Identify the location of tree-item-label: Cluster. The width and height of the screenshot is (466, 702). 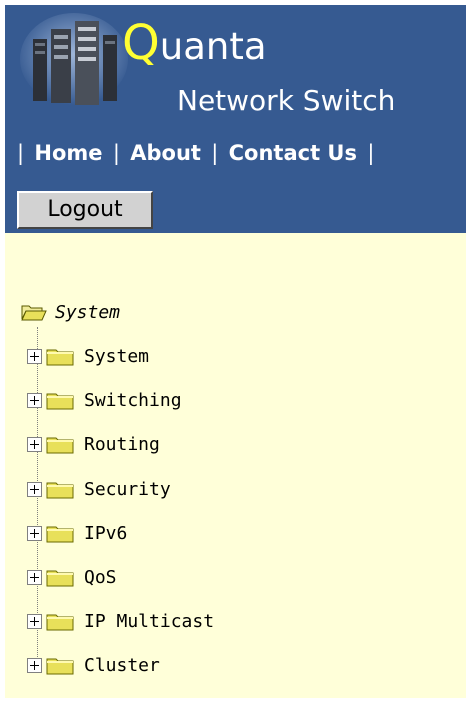
(122, 665).